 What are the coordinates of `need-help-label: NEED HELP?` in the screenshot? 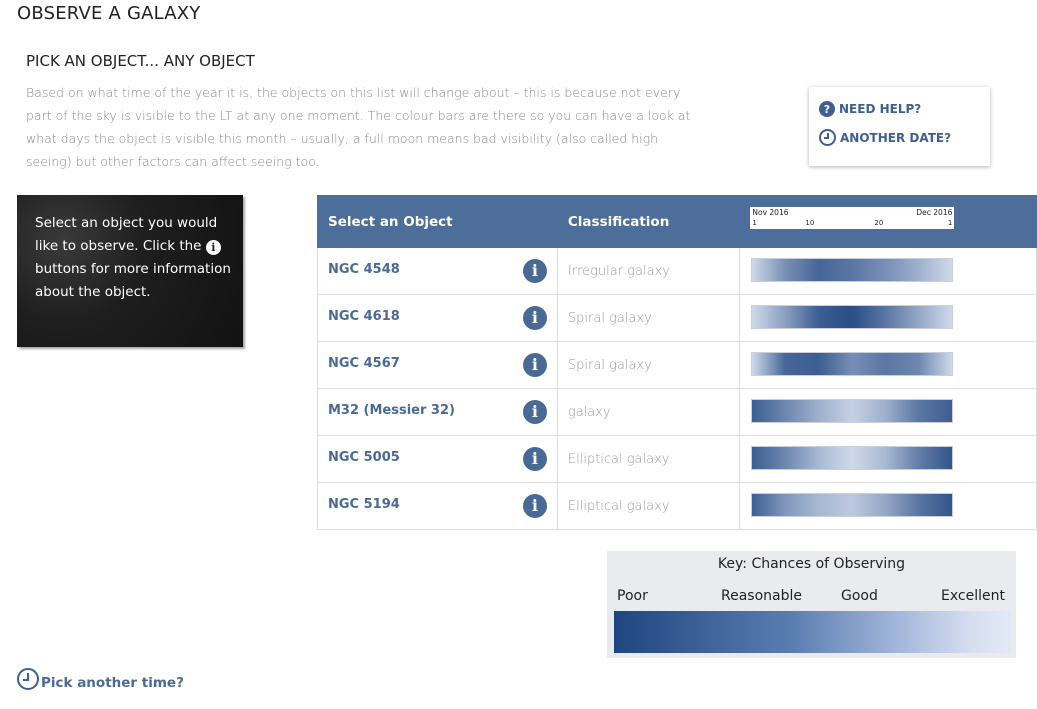 It's located at (880, 109).